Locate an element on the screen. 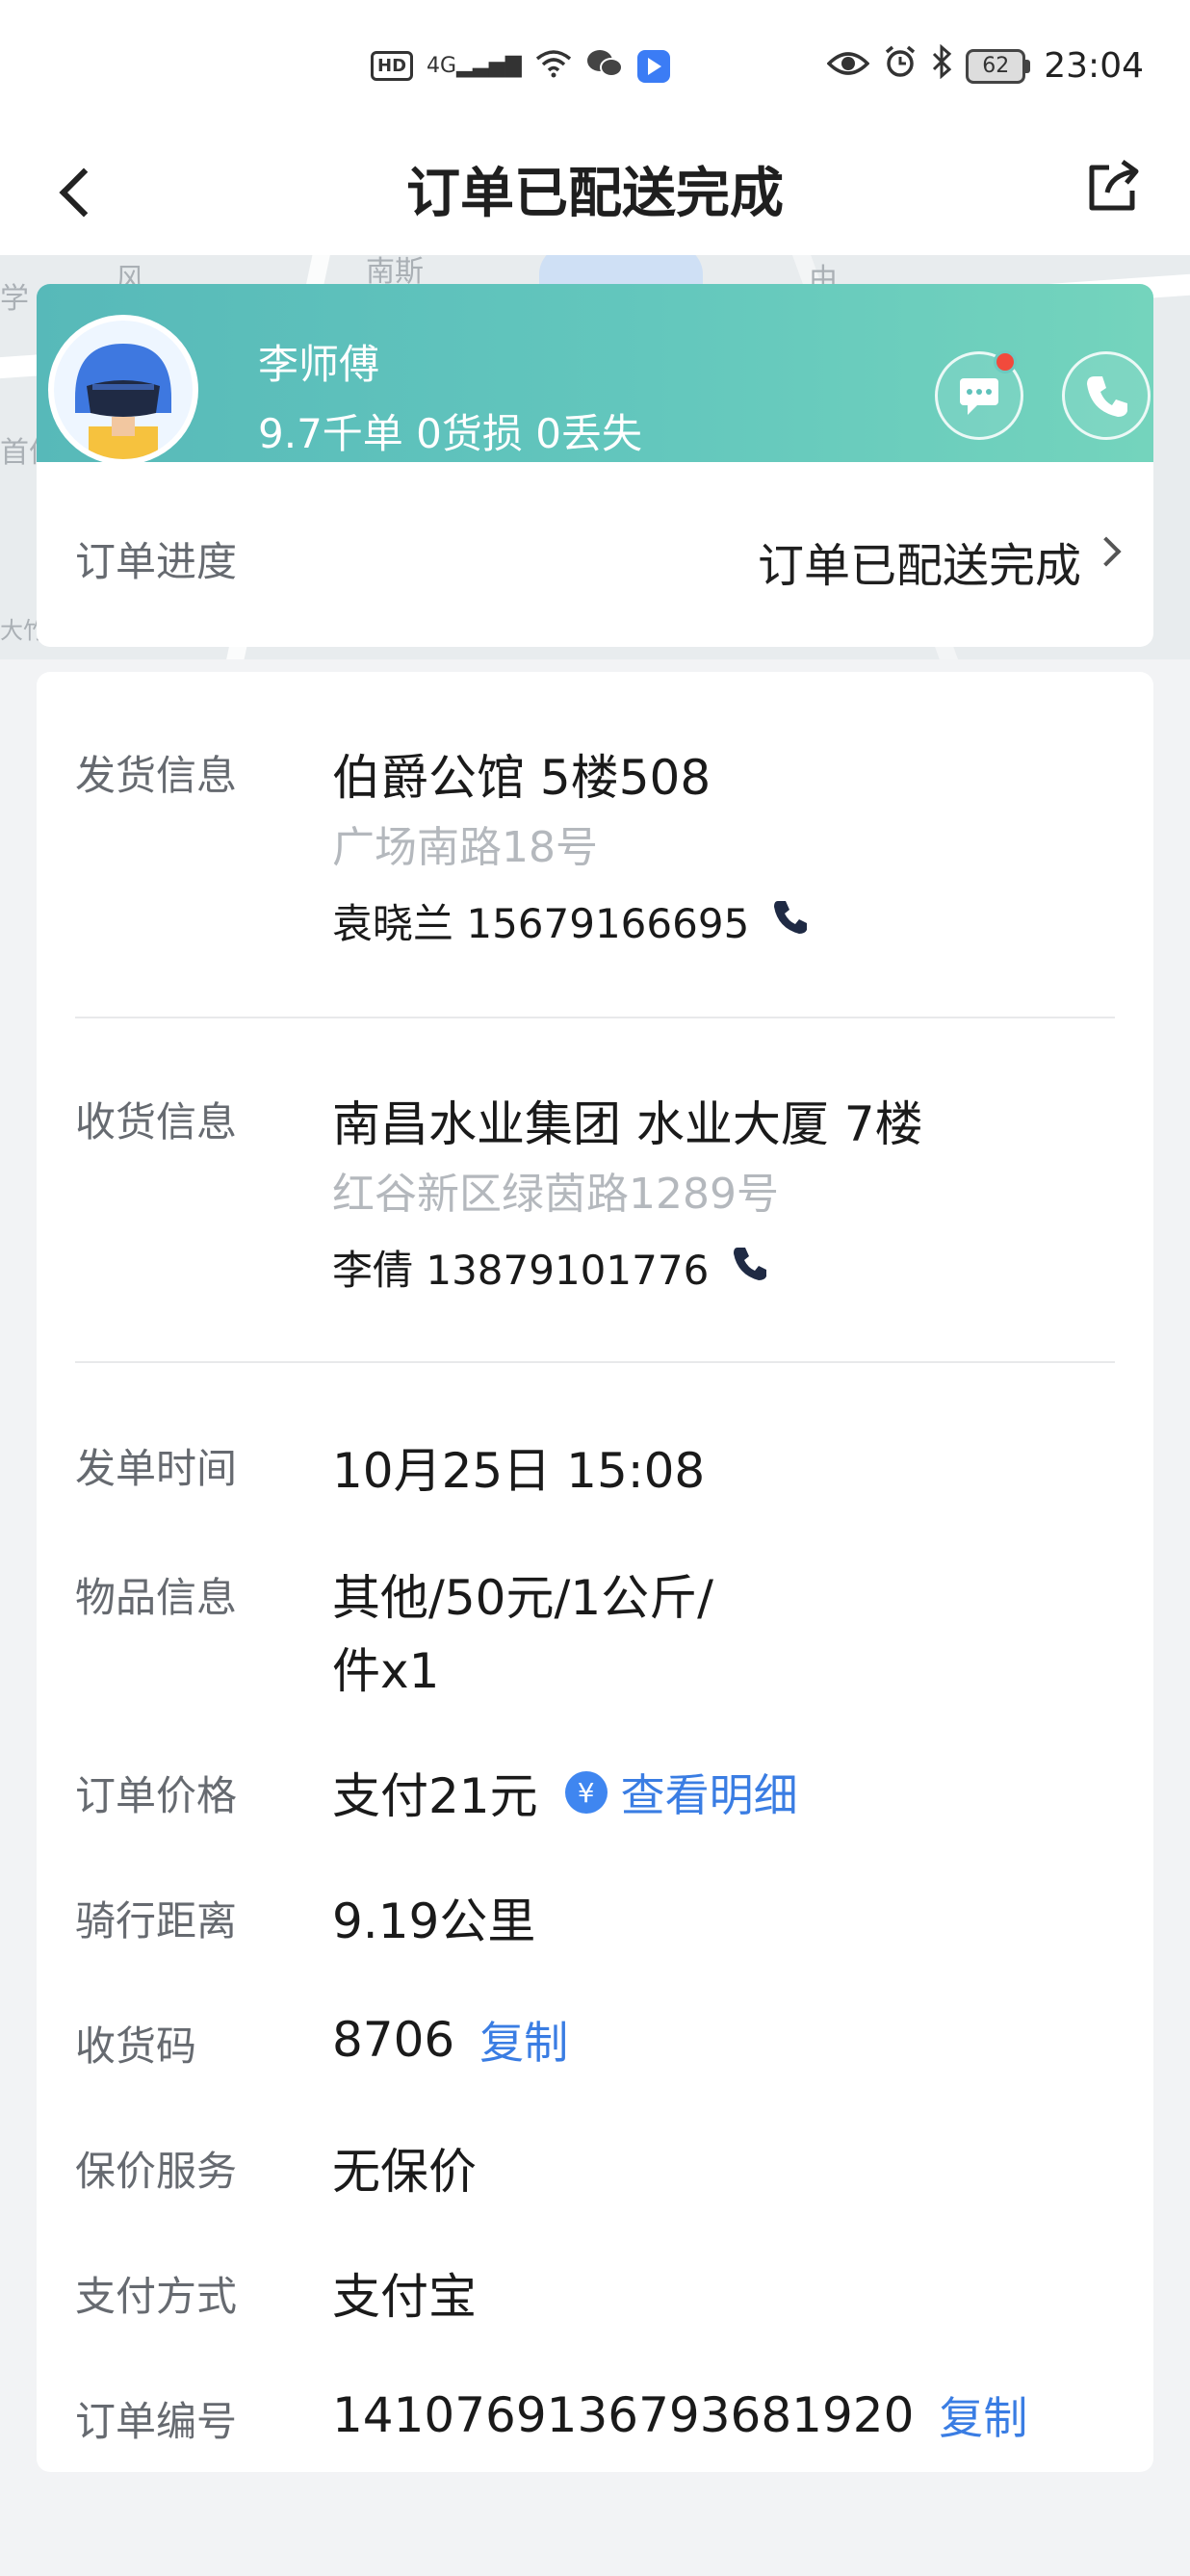 This screenshot has width=1190, height=2576. courier-name: 李师傅 is located at coordinates (319, 364).